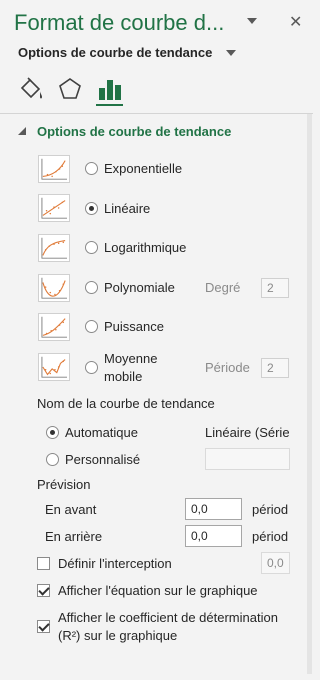  What do you see at coordinates (270, 536) in the screenshot?
I see `backward-unit: périod` at bounding box center [270, 536].